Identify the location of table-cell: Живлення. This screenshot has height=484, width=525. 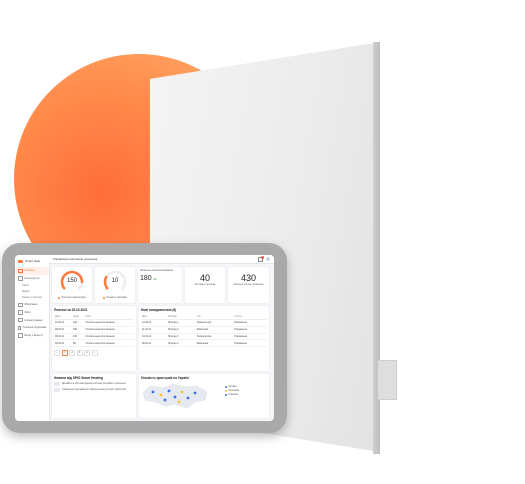
(214, 343).